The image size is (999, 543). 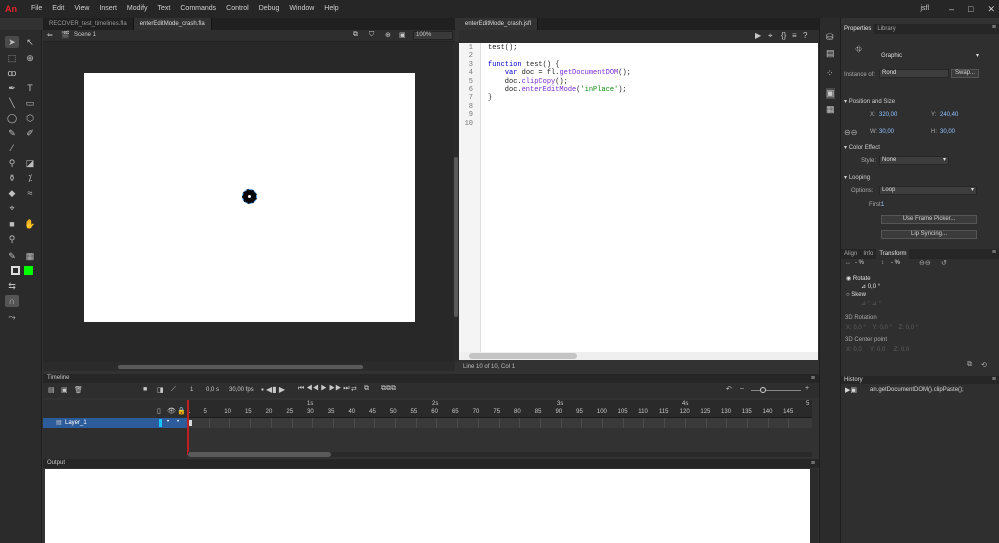 What do you see at coordinates (882, 205) in the screenshot?
I see `first-value: 1` at bounding box center [882, 205].